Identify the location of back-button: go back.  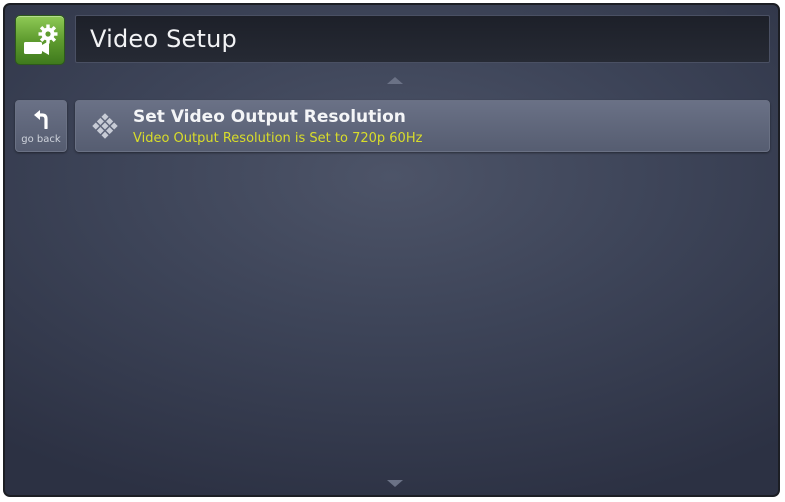
(41, 126).